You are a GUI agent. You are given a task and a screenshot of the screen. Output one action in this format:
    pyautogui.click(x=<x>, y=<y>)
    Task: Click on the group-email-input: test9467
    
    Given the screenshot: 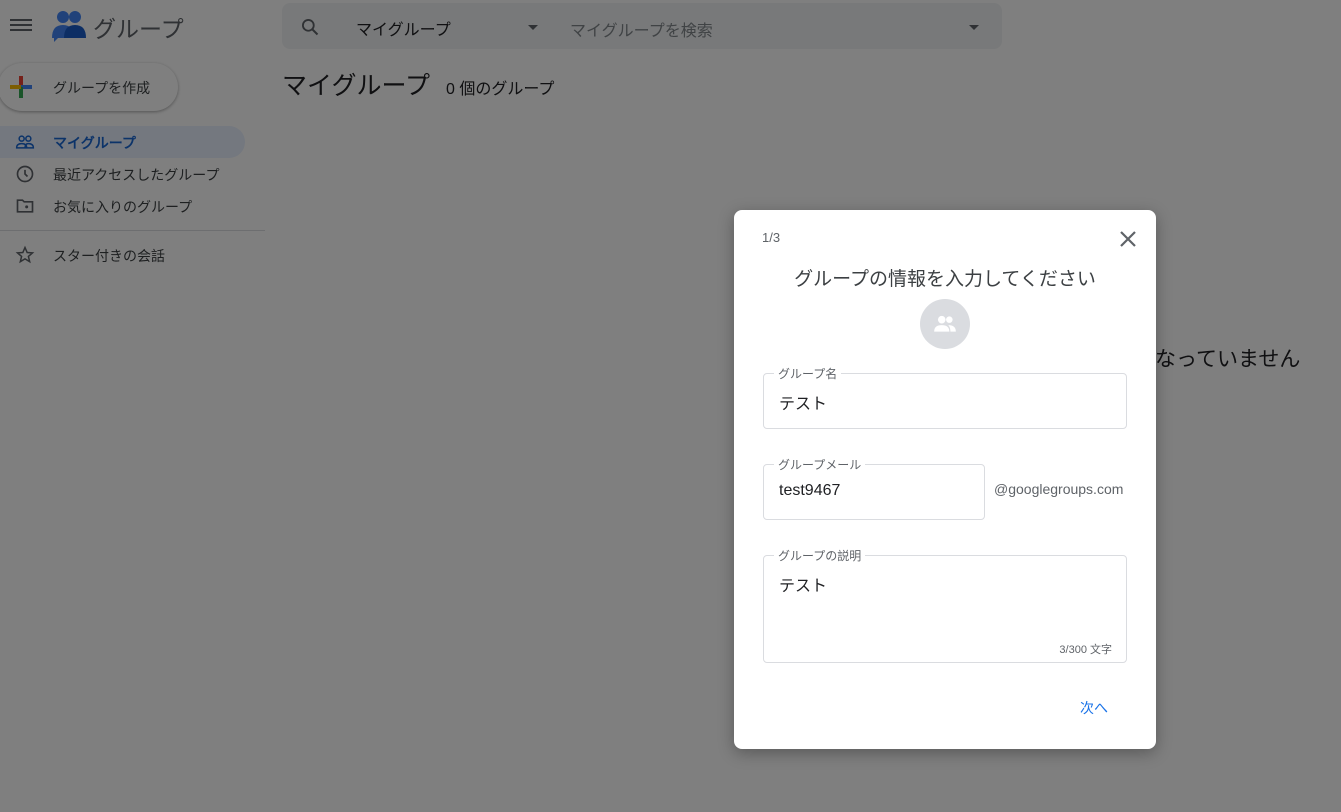 What is the action you would take?
    pyautogui.click(x=809, y=491)
    